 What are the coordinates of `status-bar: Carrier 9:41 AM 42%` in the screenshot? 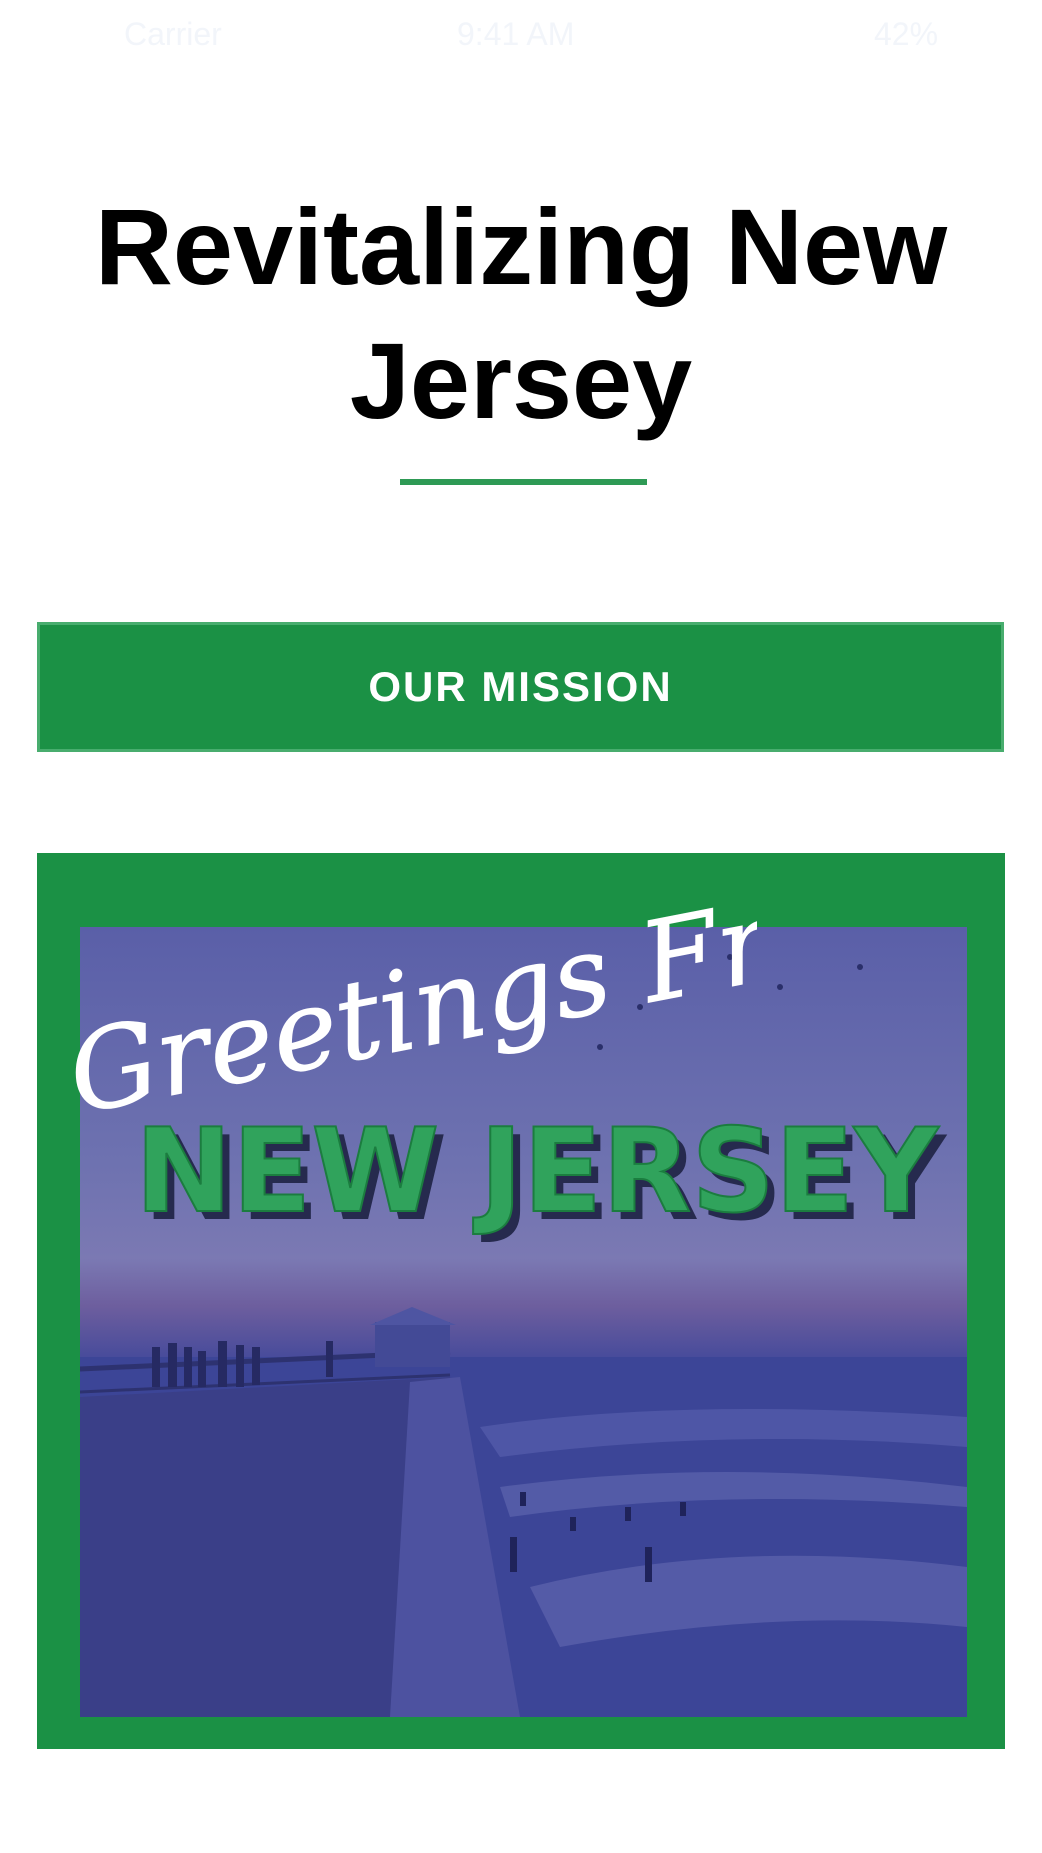 It's located at (521, 35).